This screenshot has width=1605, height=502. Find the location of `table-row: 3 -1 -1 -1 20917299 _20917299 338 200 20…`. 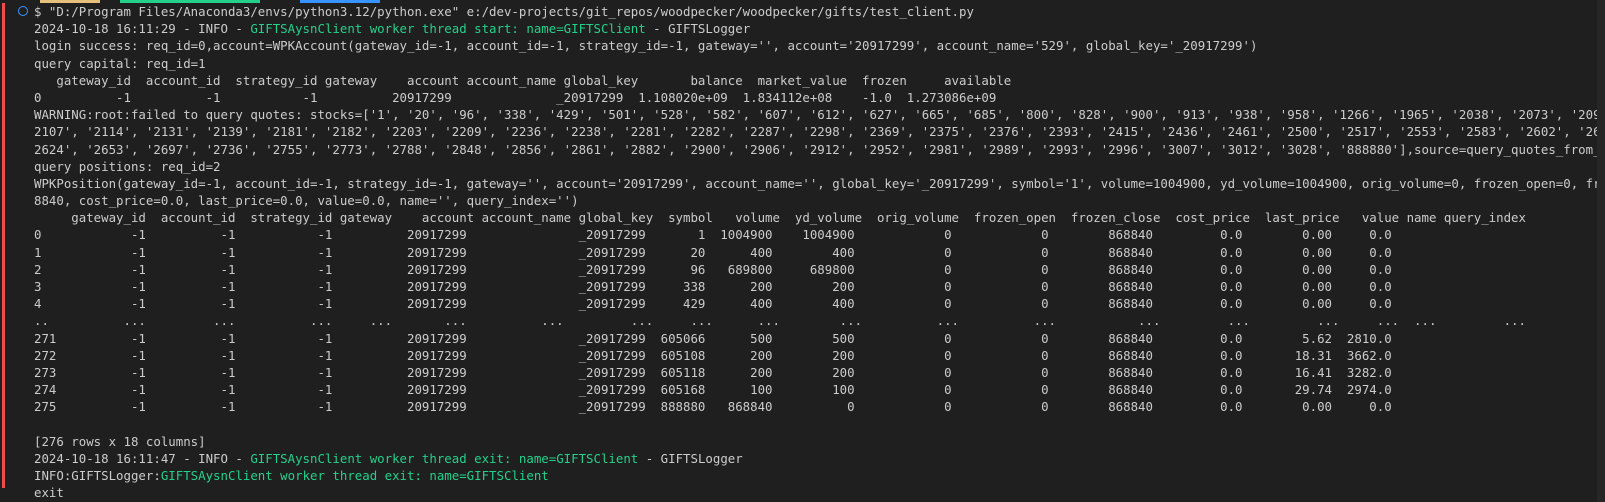

table-row: 3 -1 -1 -1 20917299 _20917299 338 200 20… is located at coordinates (713, 286).